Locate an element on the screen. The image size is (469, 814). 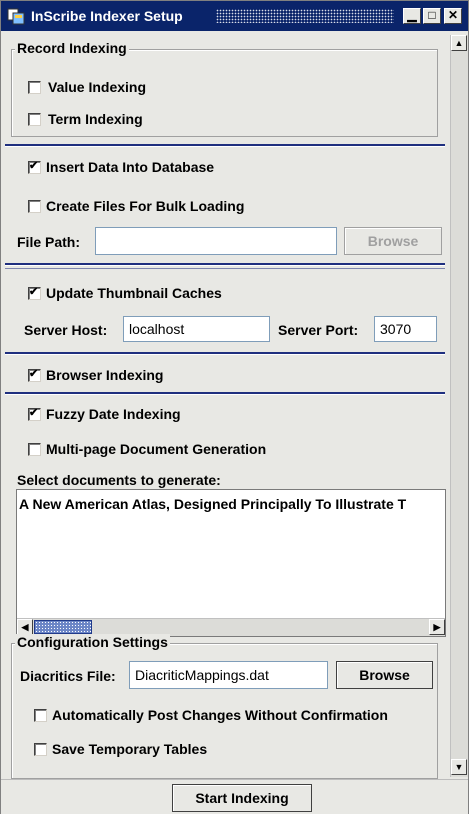
scroll-thumb is located at coordinates (63, 627).